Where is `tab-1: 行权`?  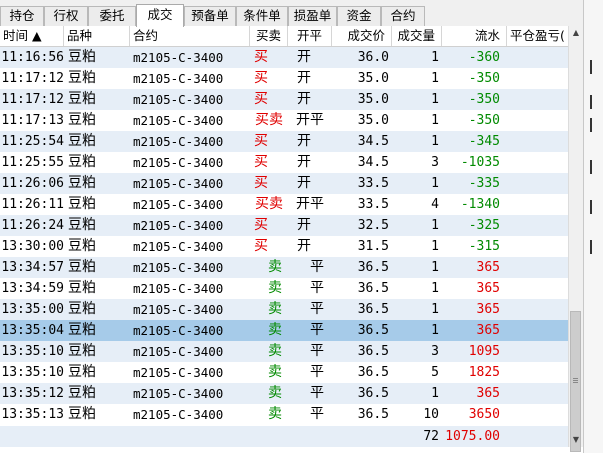
tab-1: 行权 is located at coordinates (66, 16).